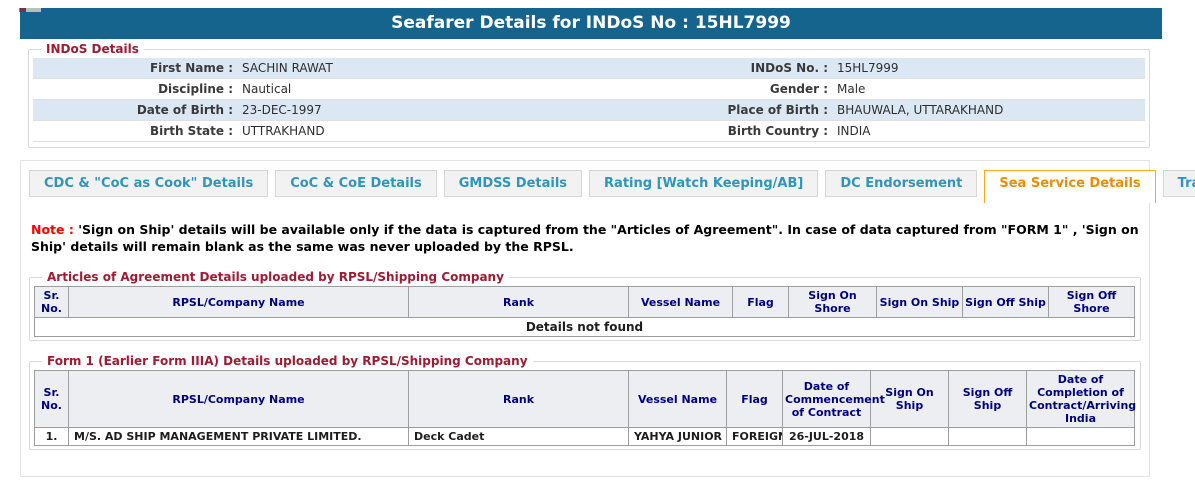  I want to click on page-title: Seafarer Details for INDoS No : 15HL7999, so click(591, 23).